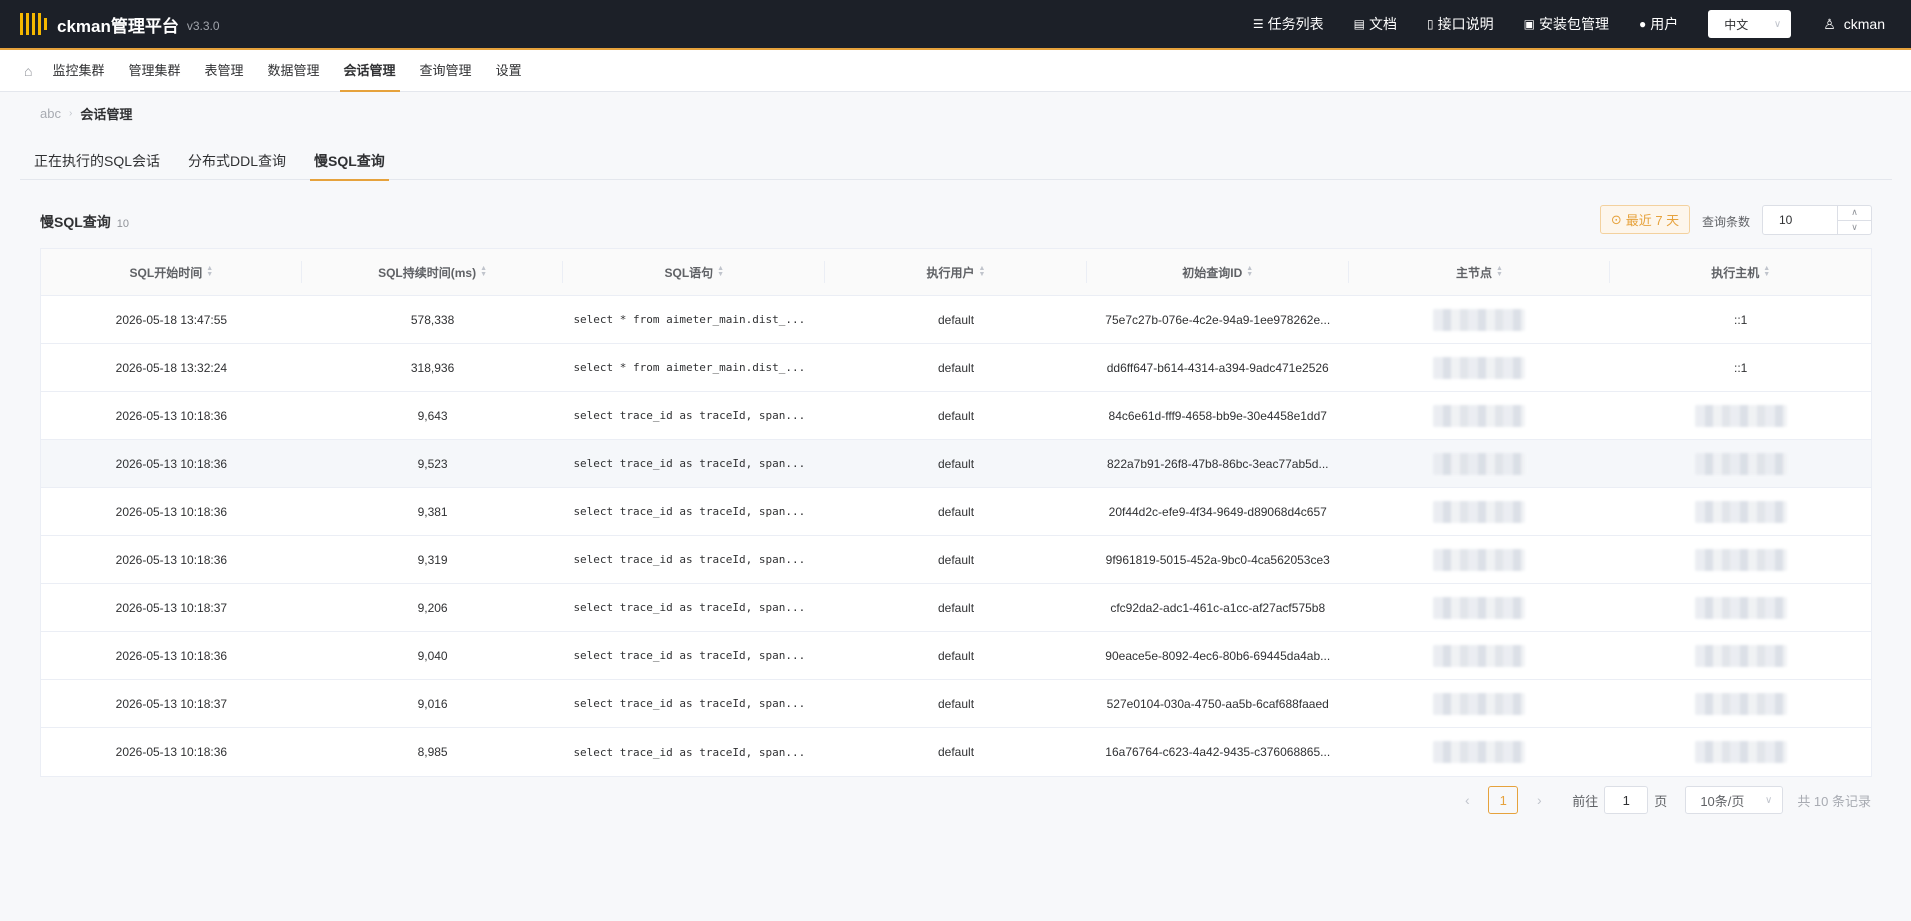 This screenshot has height=921, width=1911. What do you see at coordinates (171, 703) in the screenshot?
I see `cell-start-time: 2026-05-13 10:18:37` at bounding box center [171, 703].